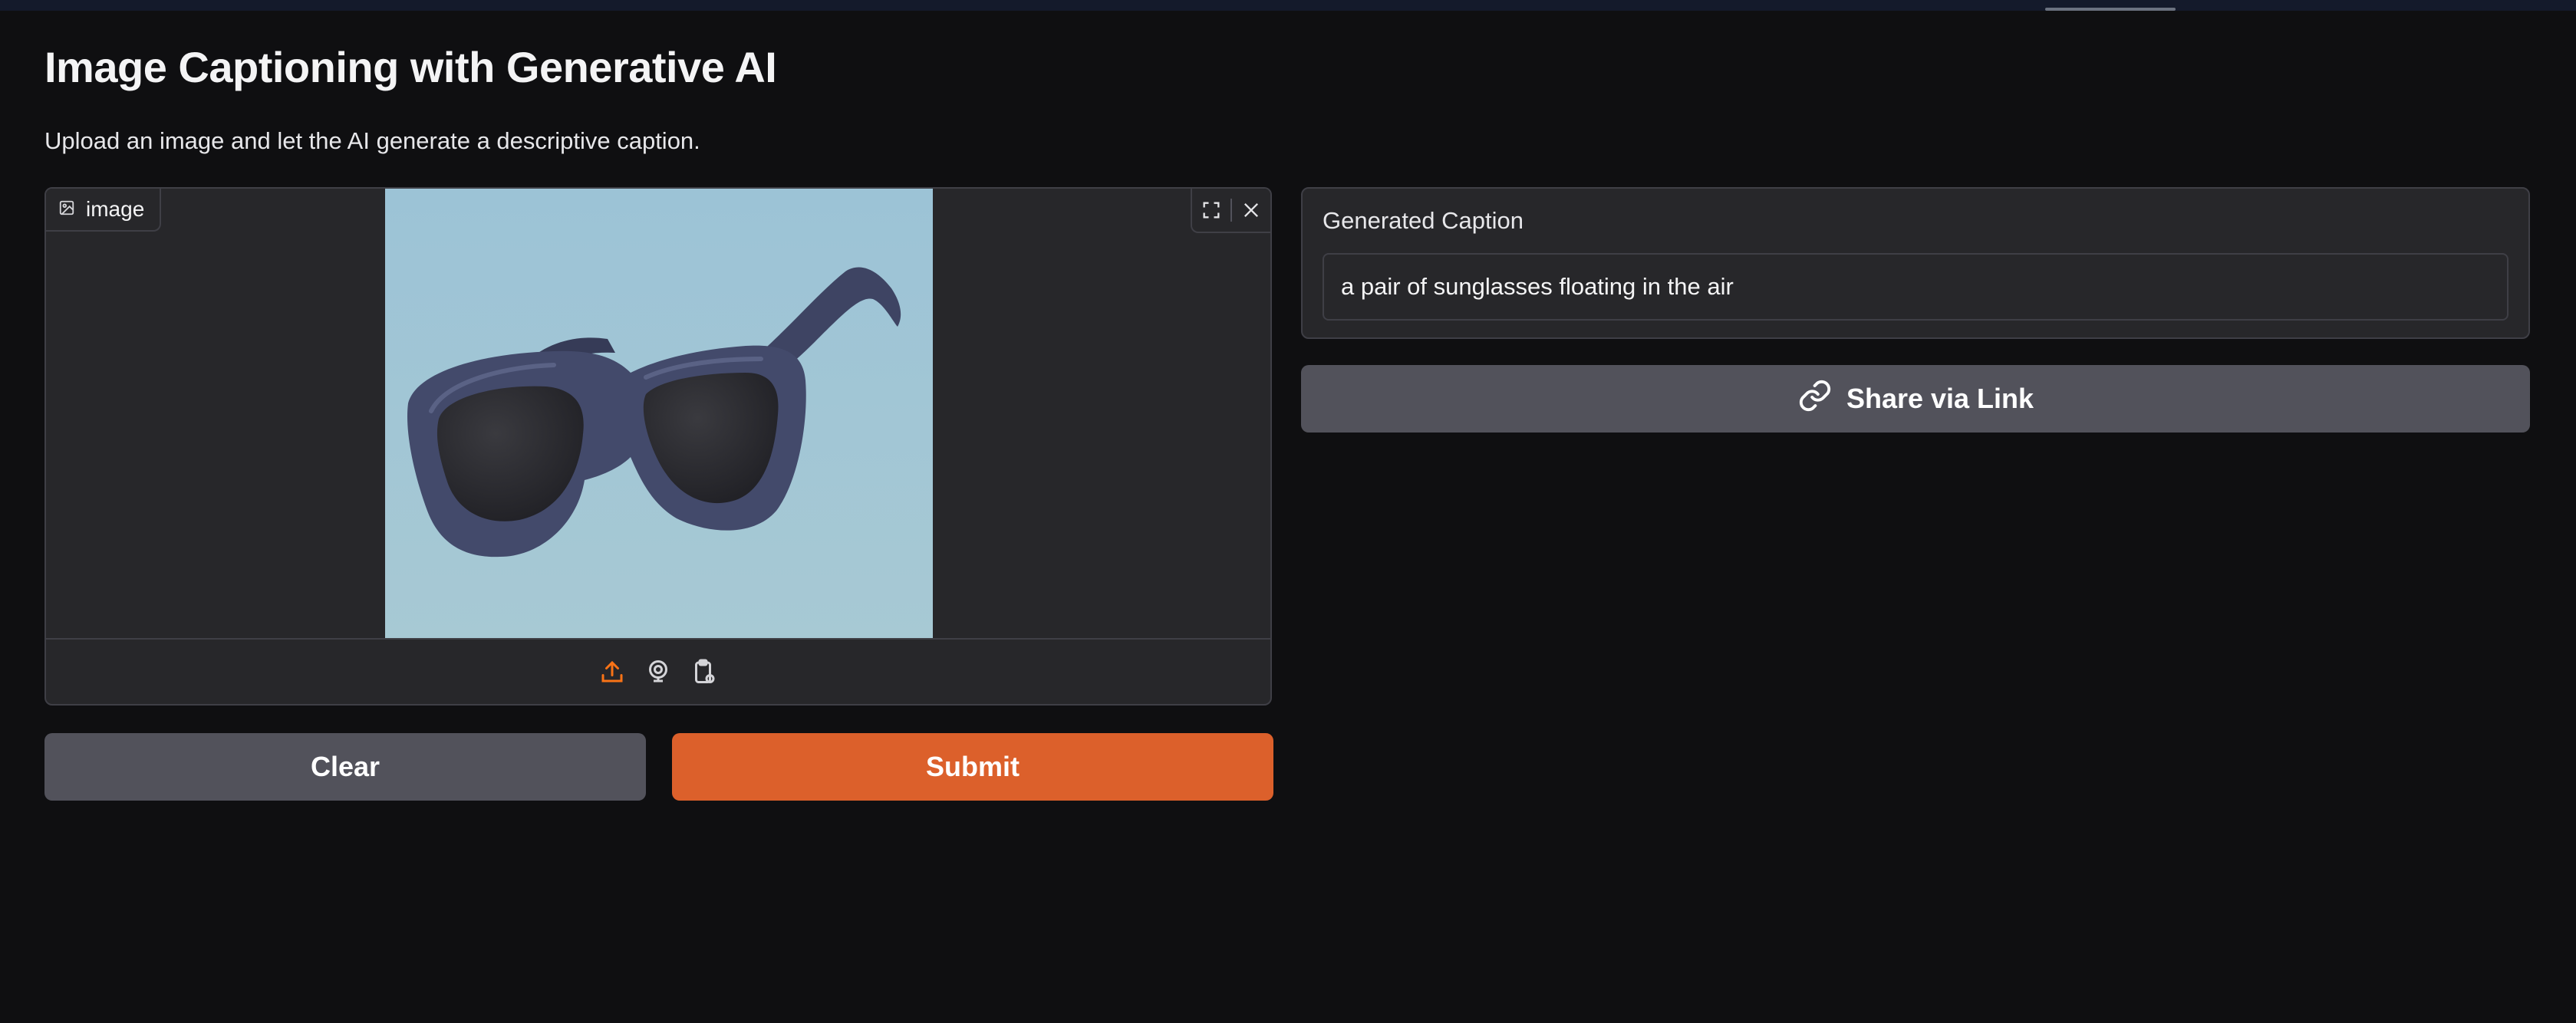 The width and height of the screenshot is (2576, 1023). Describe the element at coordinates (115, 209) in the screenshot. I see `image-label-text: image` at that location.